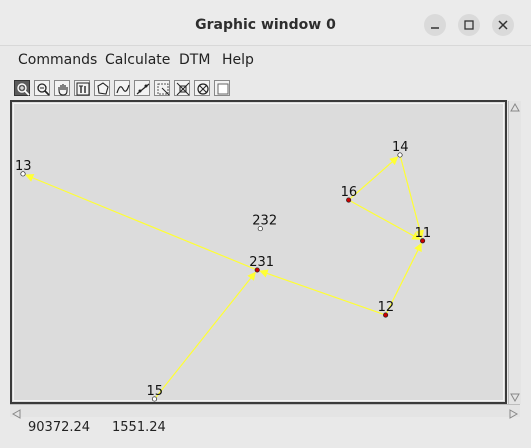 The image size is (531, 448). I want to click on zoom-in-icon, so click(23, 89).